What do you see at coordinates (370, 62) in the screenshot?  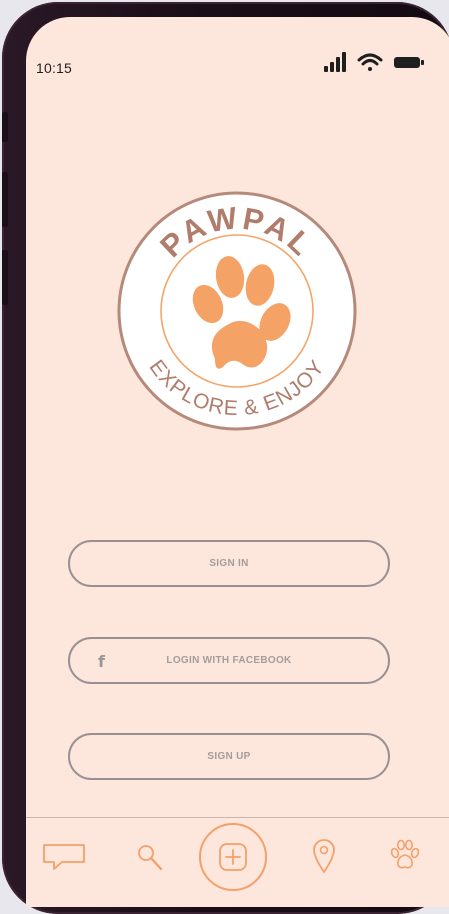 I see `wifi-icon` at bounding box center [370, 62].